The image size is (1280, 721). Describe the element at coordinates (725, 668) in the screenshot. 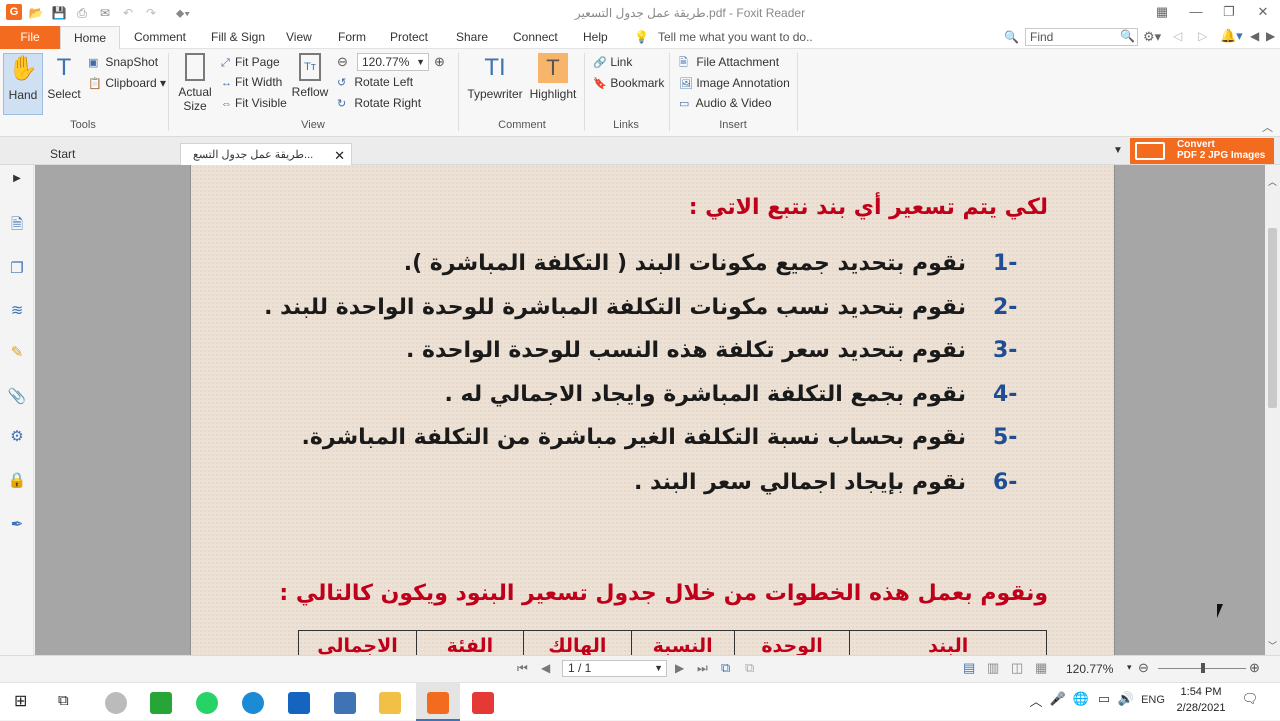

I see `previous-view-icon: ⧉` at that location.